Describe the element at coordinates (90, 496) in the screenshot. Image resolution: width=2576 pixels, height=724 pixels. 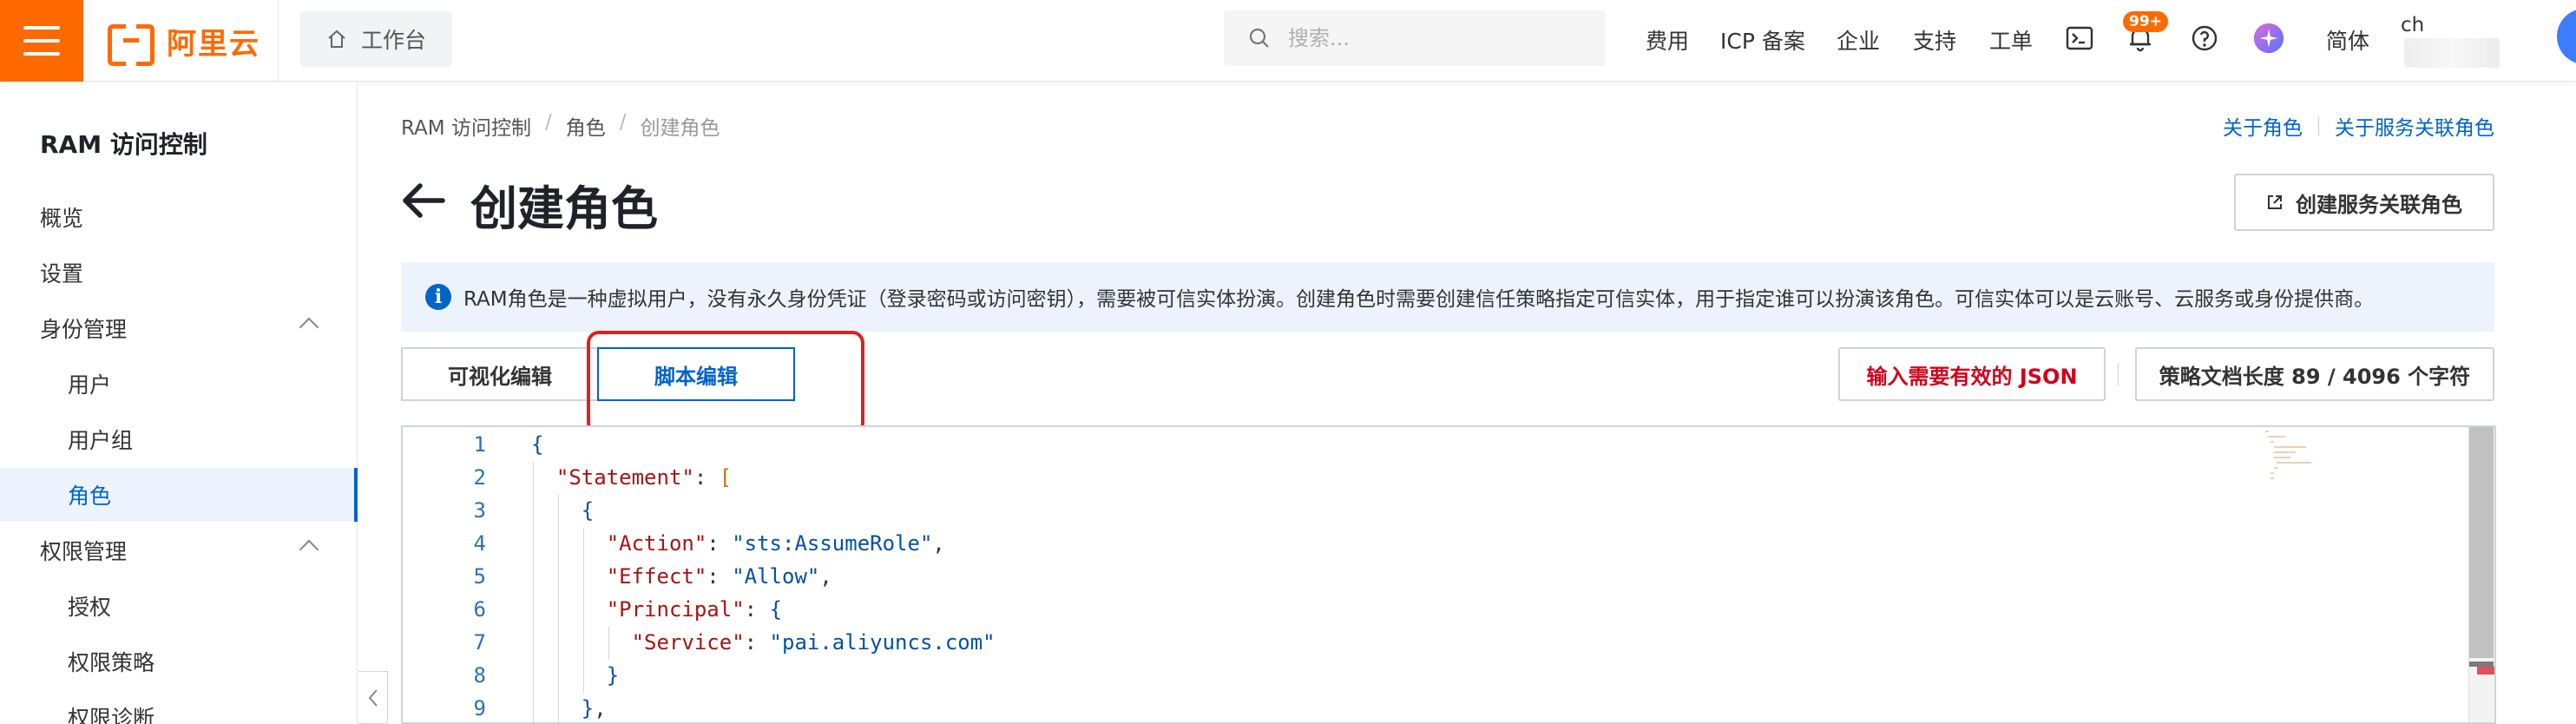
I see `sidebar-item-label: 角色` at that location.